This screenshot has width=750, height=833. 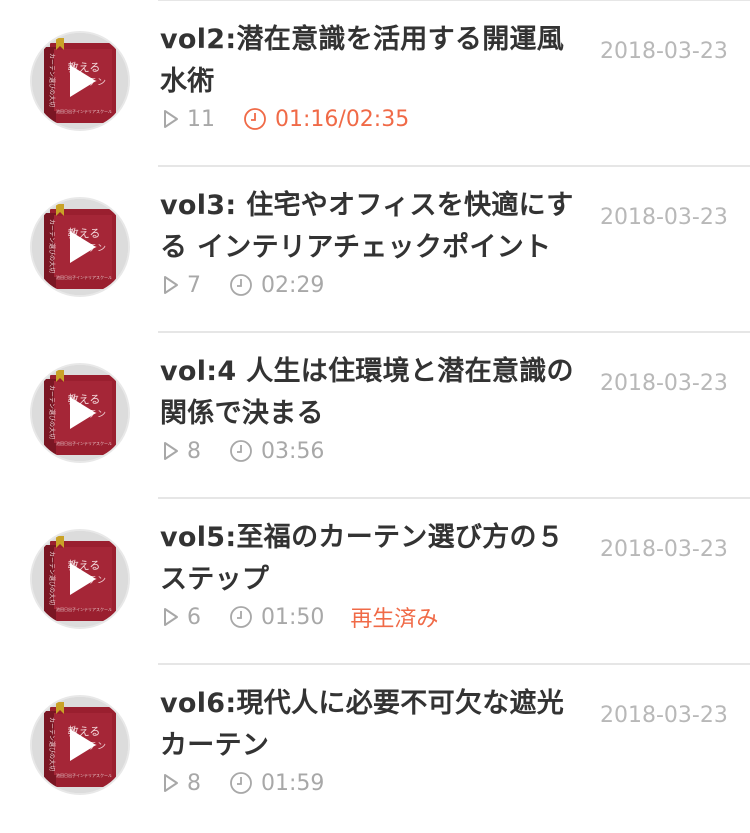 I want to click on episode-meta: 6 01:50 再生済み, so click(x=300, y=617).